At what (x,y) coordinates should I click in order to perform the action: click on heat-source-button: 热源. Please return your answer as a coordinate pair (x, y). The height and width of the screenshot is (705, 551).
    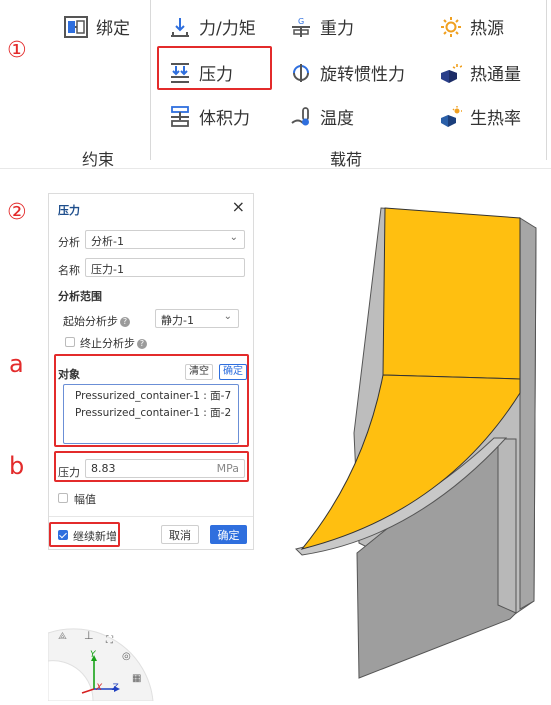
    Looking at the image, I should click on (472, 26).